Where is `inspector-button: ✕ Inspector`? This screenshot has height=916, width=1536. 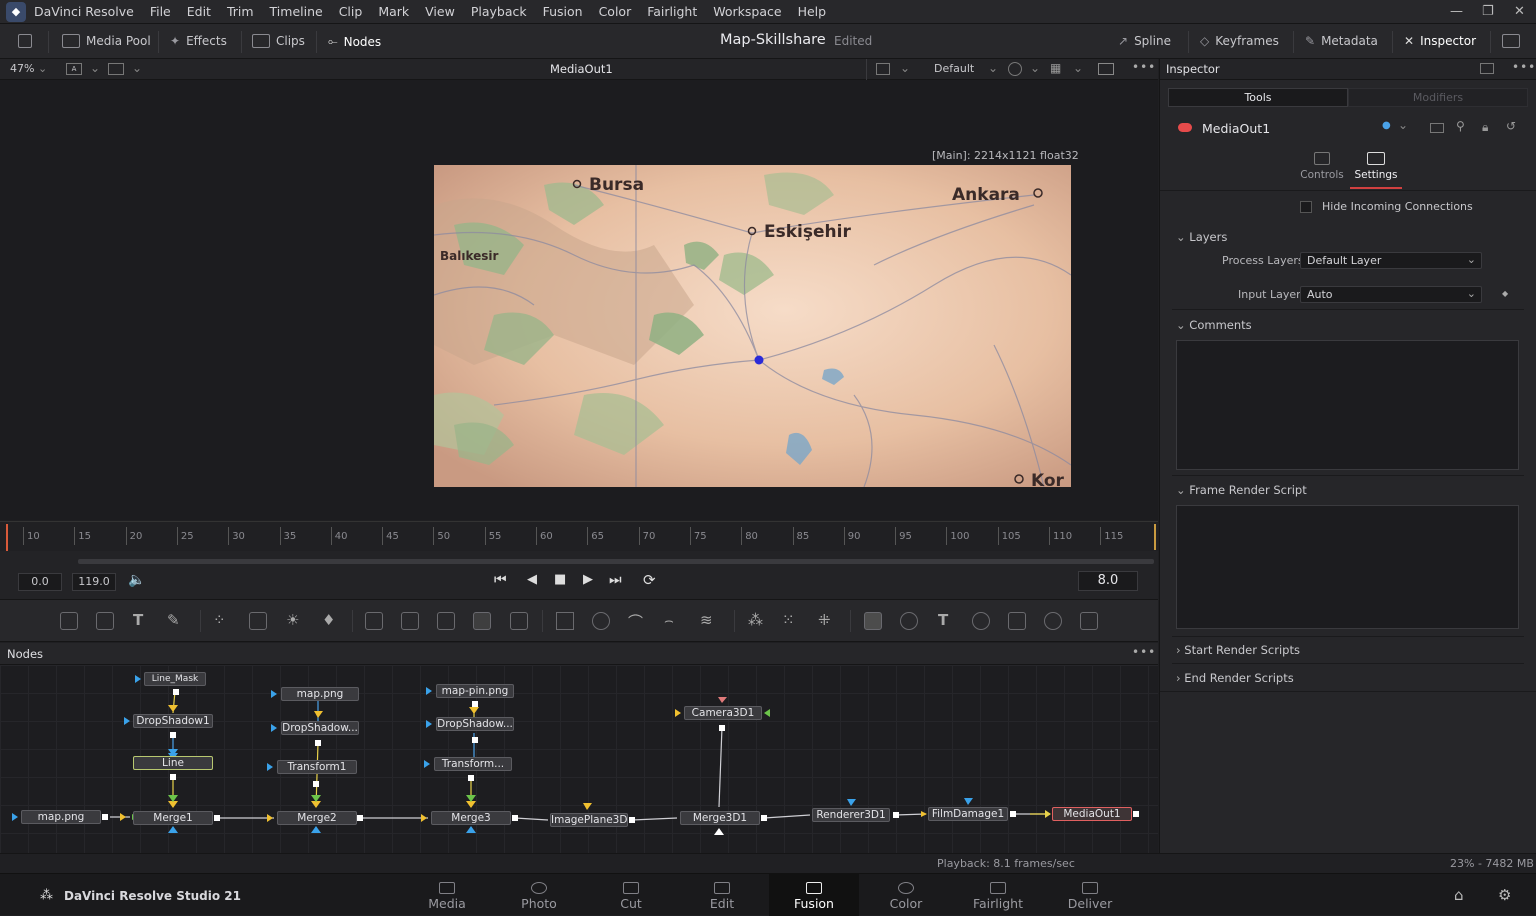 inspector-button: ✕ Inspector is located at coordinates (1440, 41).